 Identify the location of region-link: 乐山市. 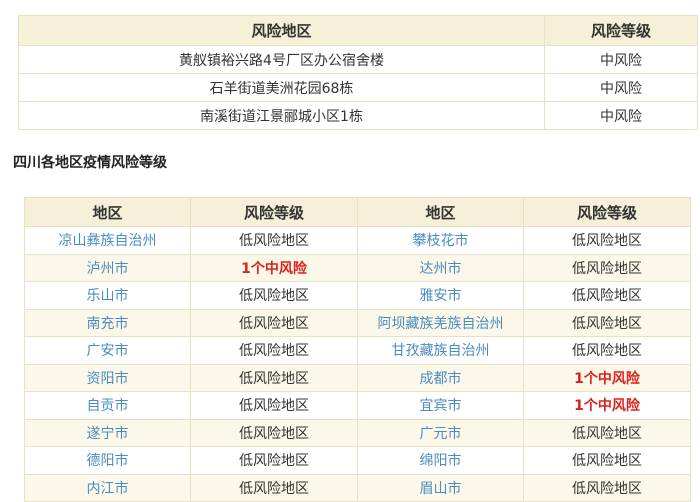
(107, 295).